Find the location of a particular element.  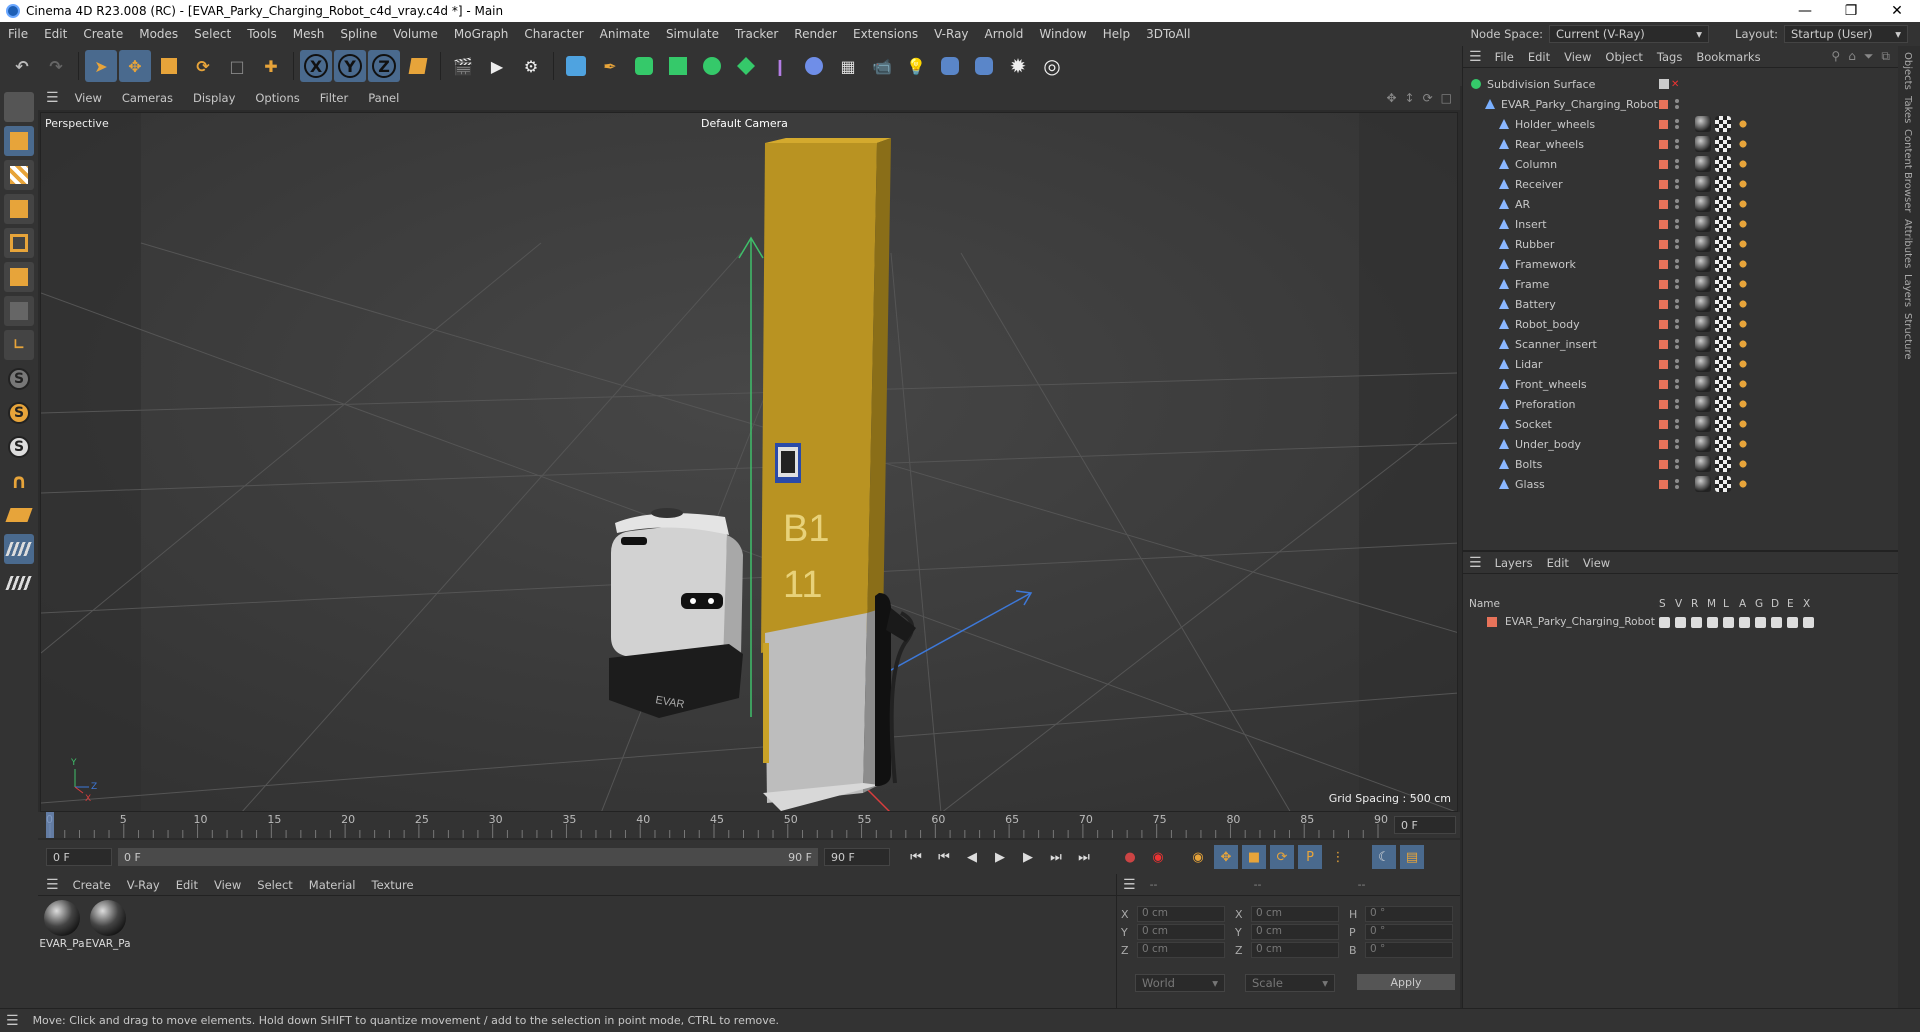

side-tab-layers: Layers is located at coordinates (1907, 290).